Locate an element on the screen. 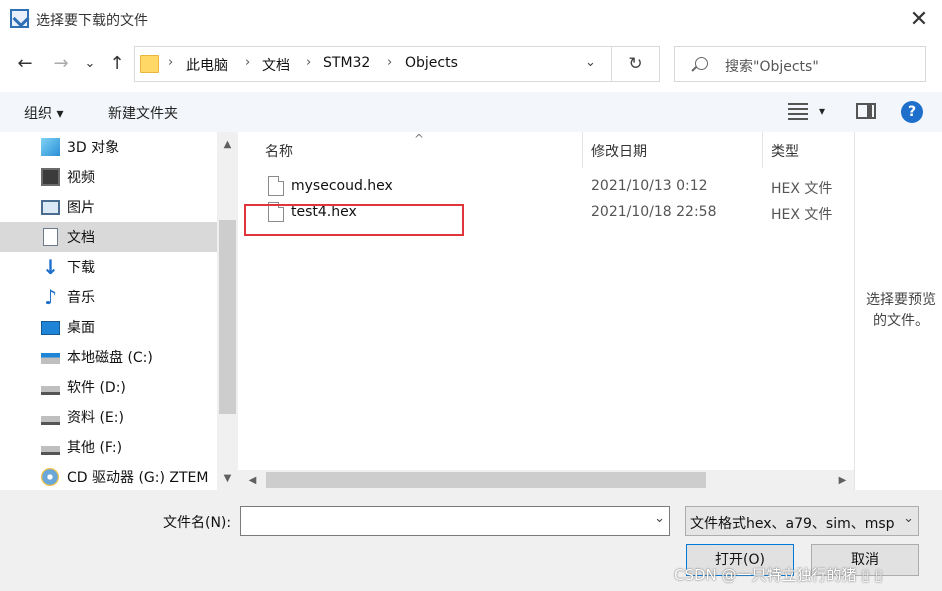 The image size is (942, 591). window-title: 选择要下载的文件 is located at coordinates (92, 21).